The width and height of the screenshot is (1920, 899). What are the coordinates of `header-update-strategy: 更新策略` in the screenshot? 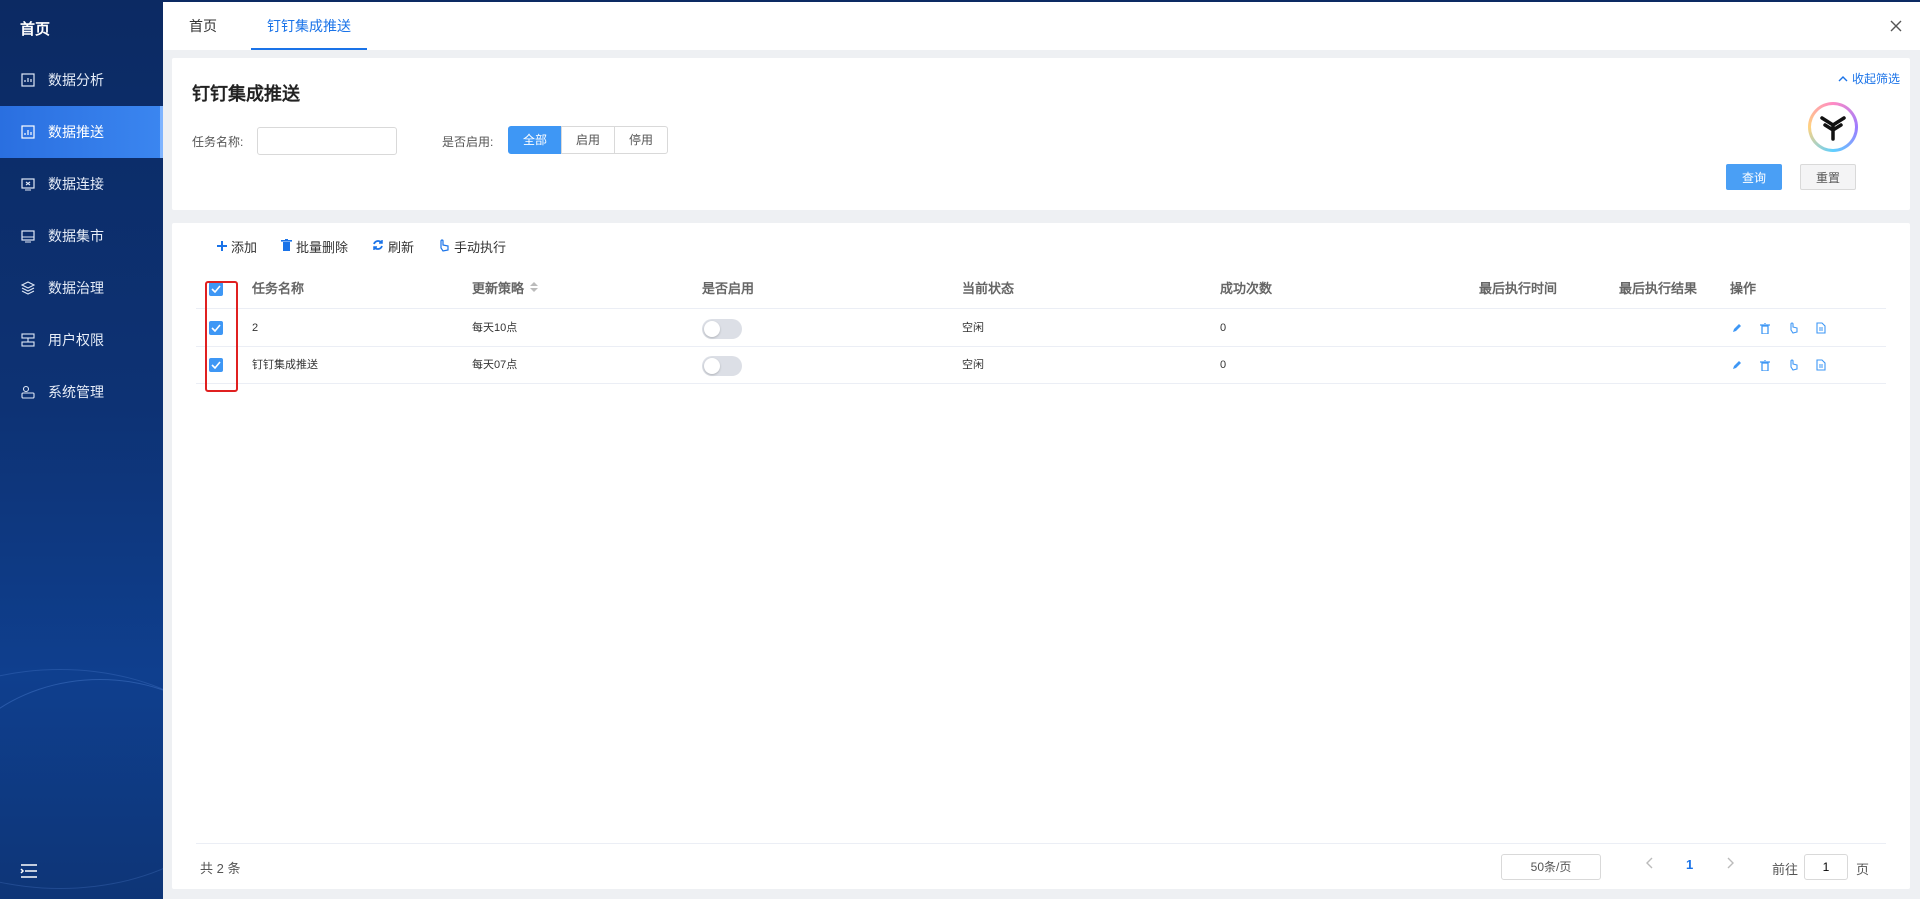 It's located at (505, 289).